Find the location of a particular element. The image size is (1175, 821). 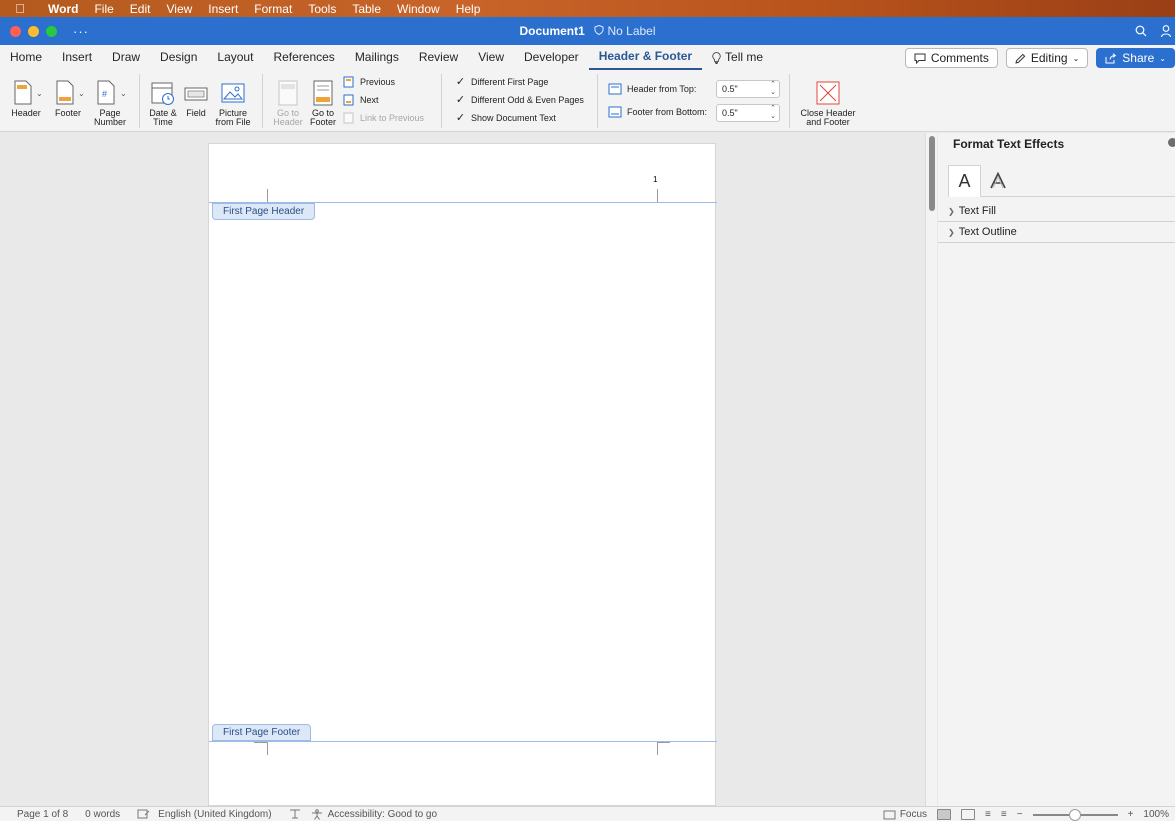

tab-review: Review is located at coordinates (438, 57).